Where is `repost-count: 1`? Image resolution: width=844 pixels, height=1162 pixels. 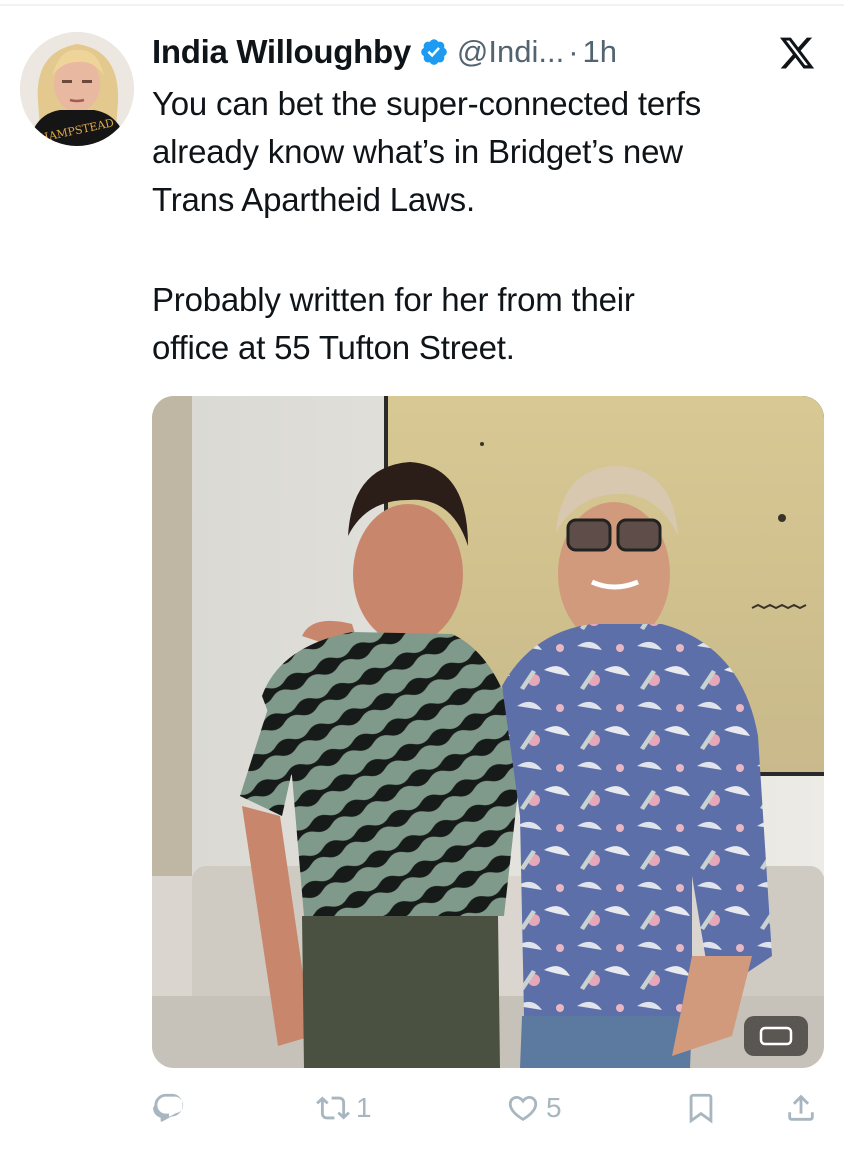 repost-count: 1 is located at coordinates (364, 1107).